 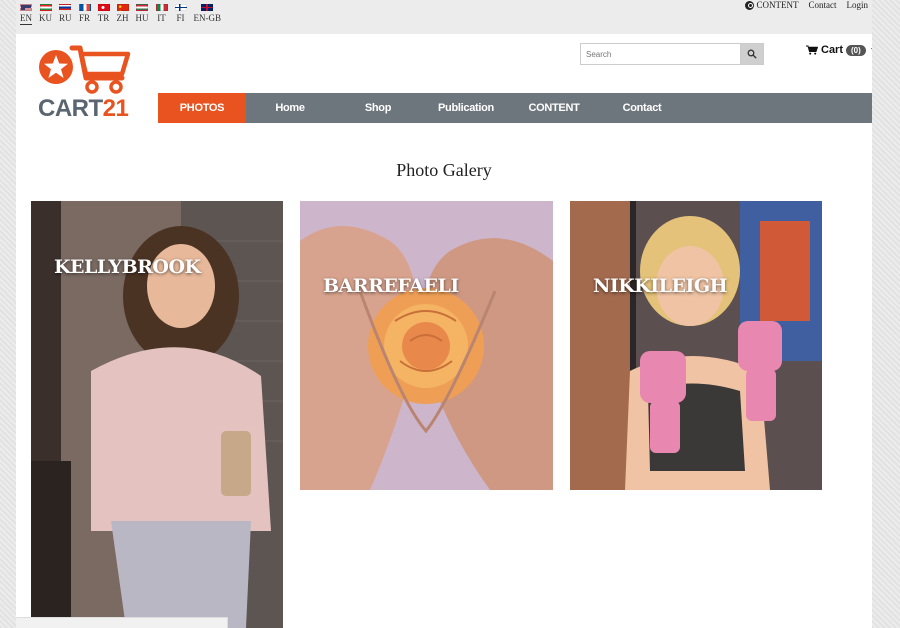 I want to click on language-code: FR, so click(x=85, y=18).